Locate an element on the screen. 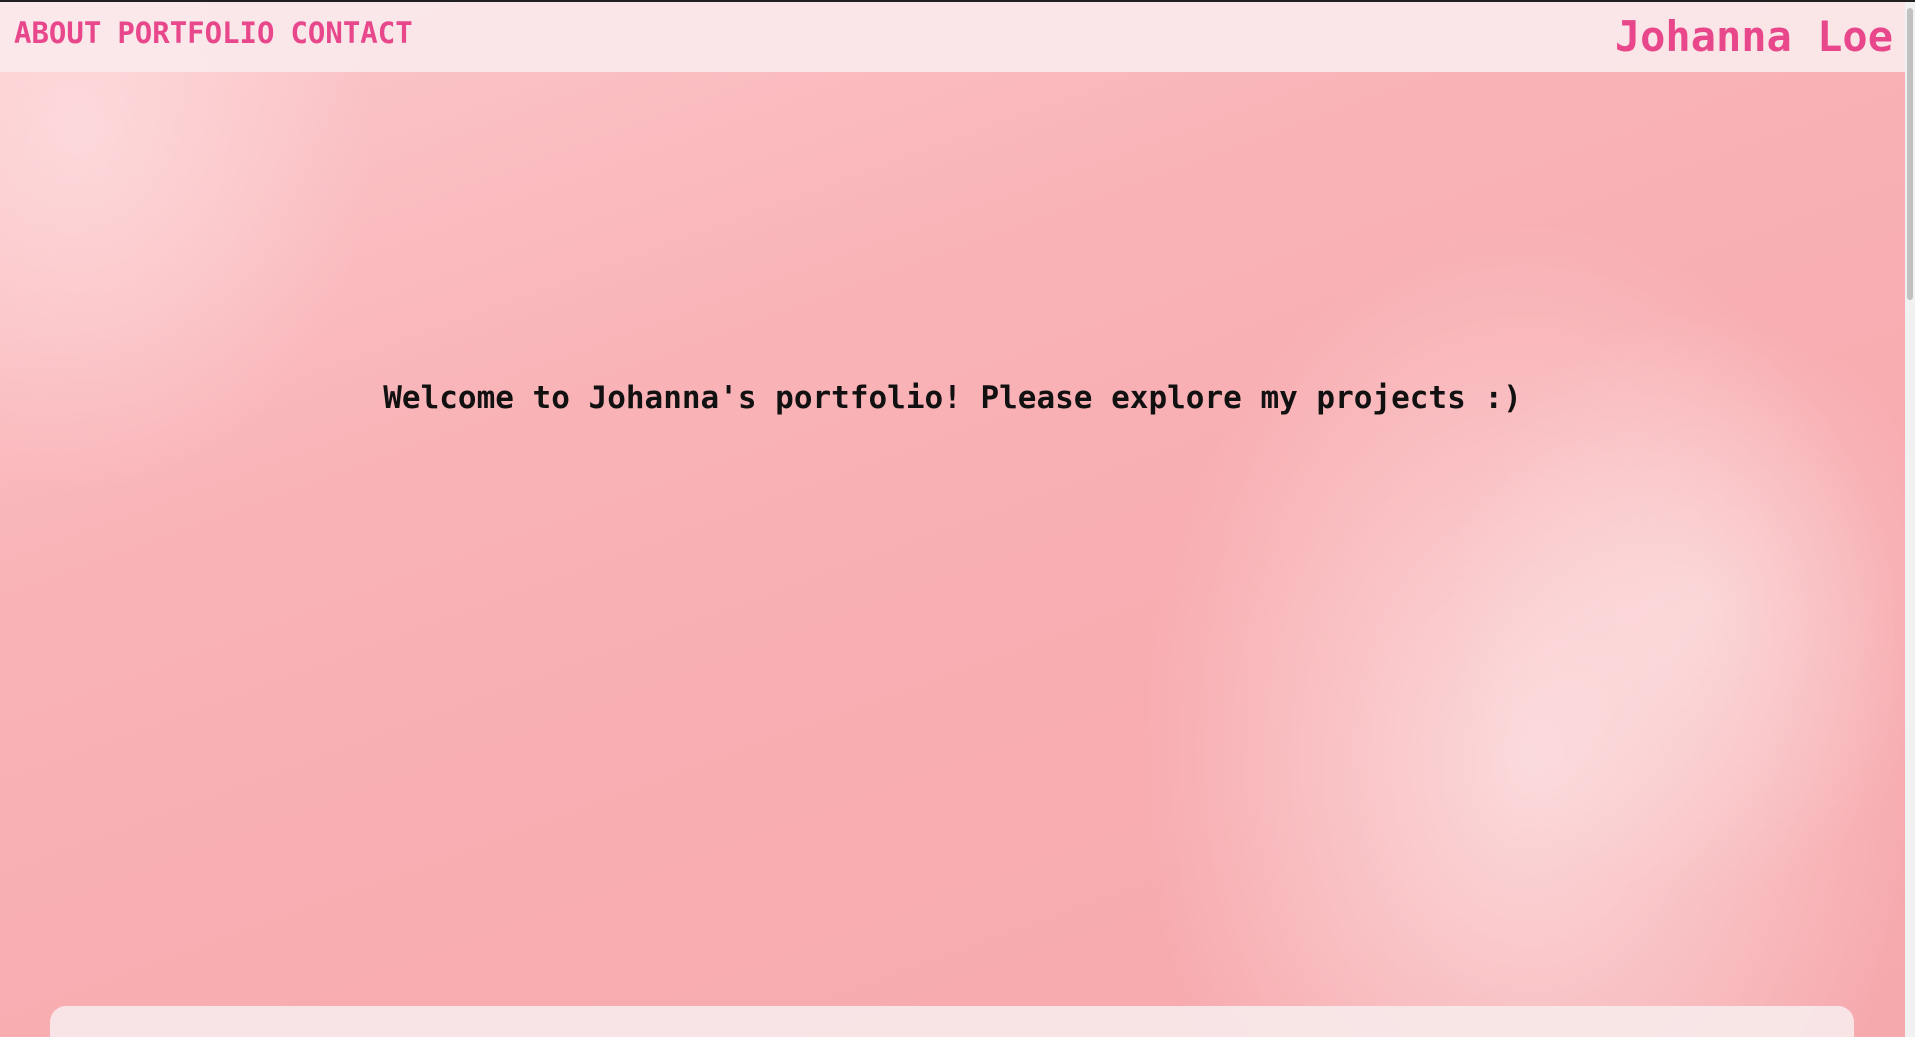 The width and height of the screenshot is (1915, 1037). nav-link-portfolio: PORTFOLIO is located at coordinates (195, 33).